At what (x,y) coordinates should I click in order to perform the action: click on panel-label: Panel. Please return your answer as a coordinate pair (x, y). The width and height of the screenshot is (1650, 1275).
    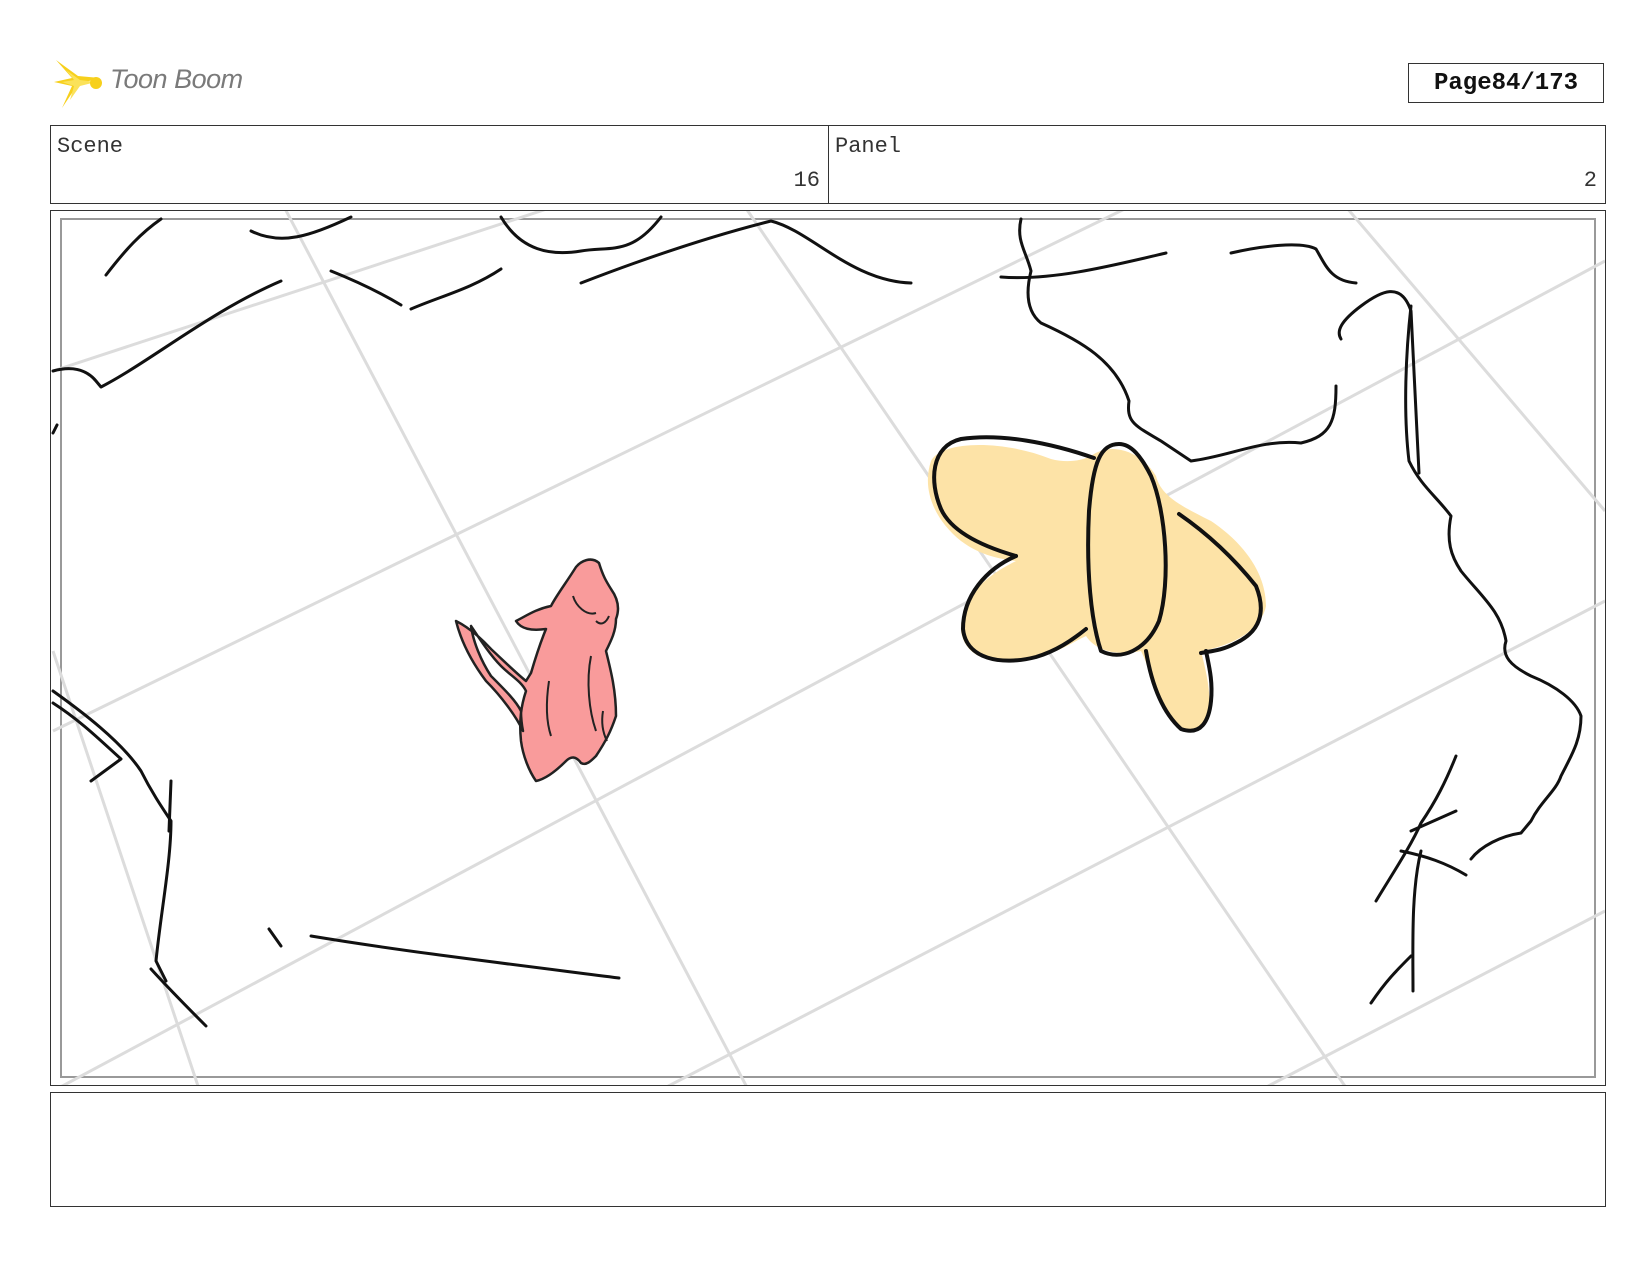
    Looking at the image, I should click on (868, 146).